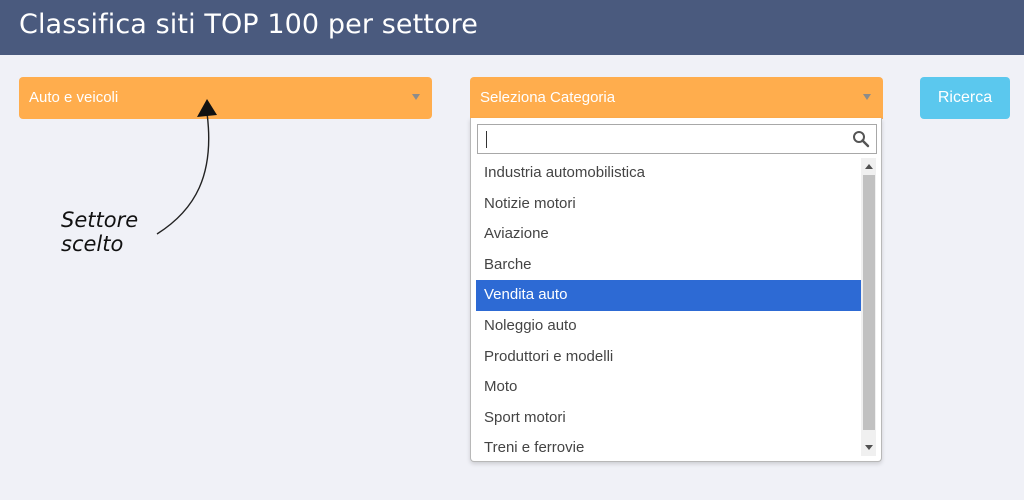 The height and width of the screenshot is (500, 1024). What do you see at coordinates (100, 220) in the screenshot?
I see `annotation-line-1: Settore` at bounding box center [100, 220].